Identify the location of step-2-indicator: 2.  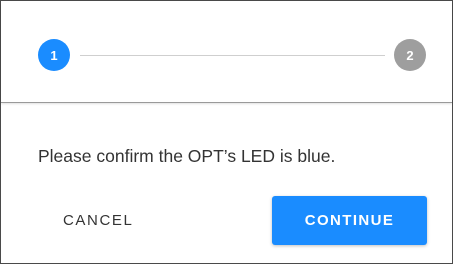
(410, 55).